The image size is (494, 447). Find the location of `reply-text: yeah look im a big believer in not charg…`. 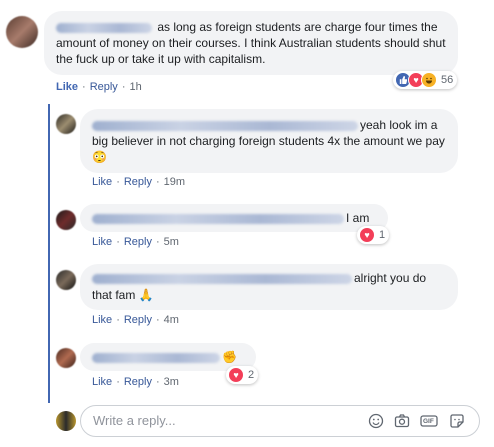

reply-text: yeah look im a big believer in not charg… is located at coordinates (268, 141).